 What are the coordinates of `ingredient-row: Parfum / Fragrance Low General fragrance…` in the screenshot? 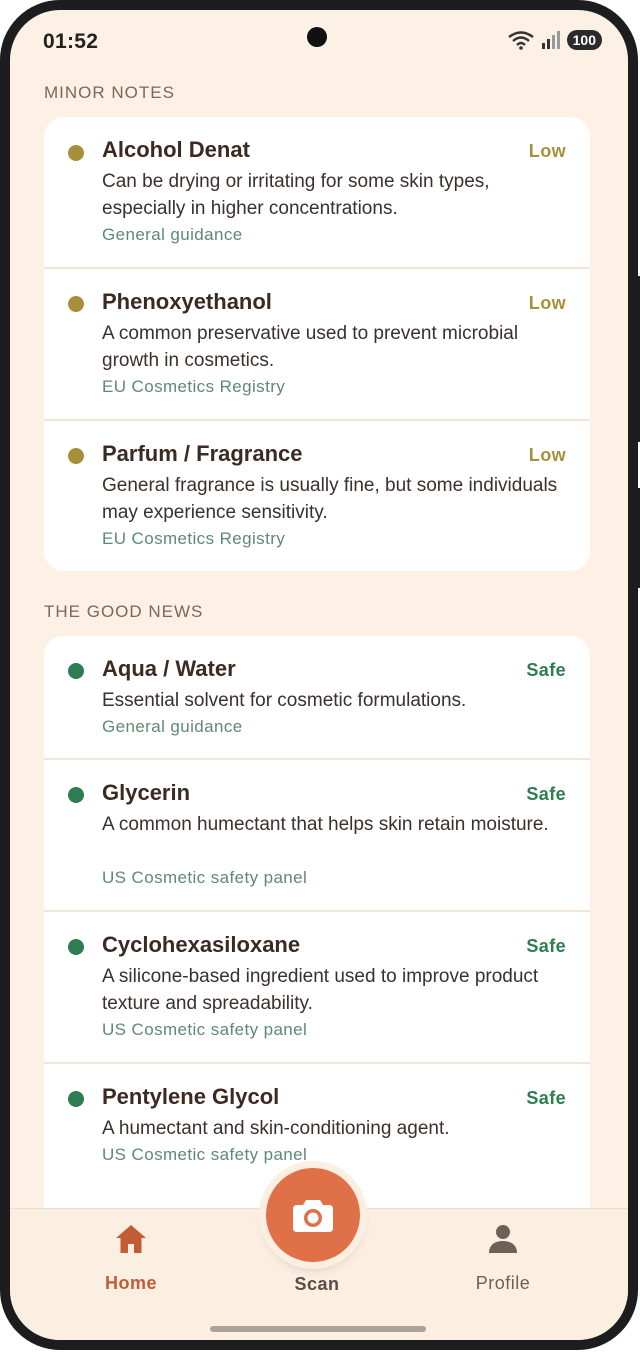 It's located at (317, 496).